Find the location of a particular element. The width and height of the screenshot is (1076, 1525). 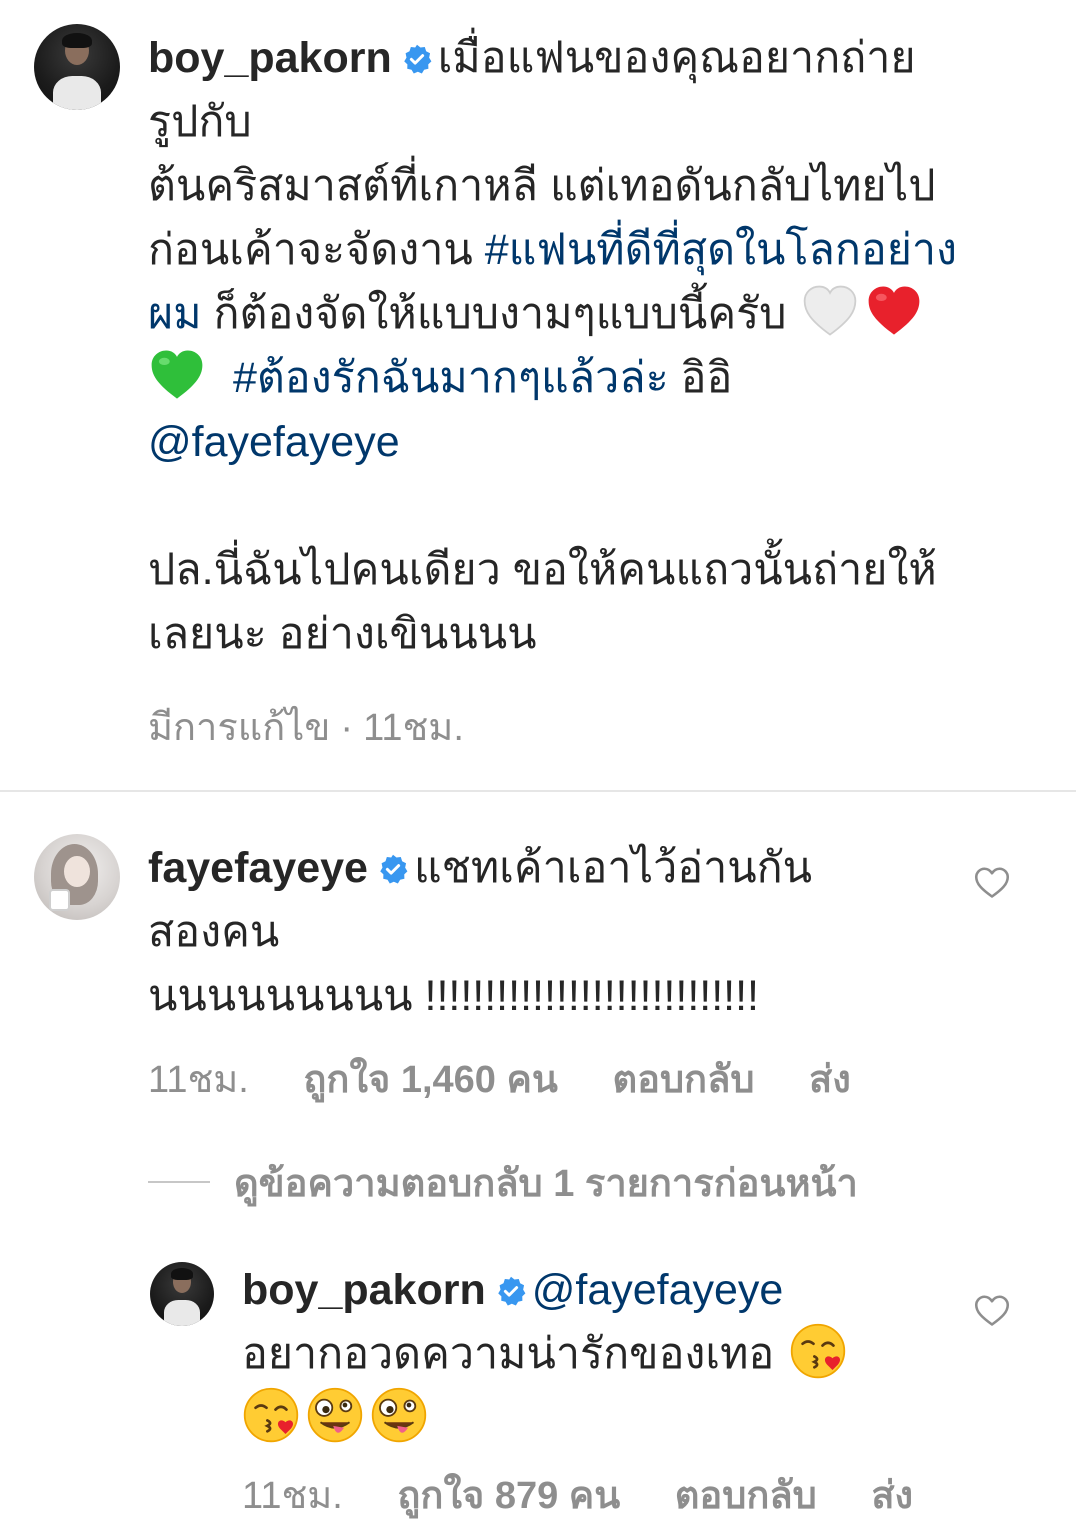

red-heart-emoji-icon is located at coordinates (894, 310).